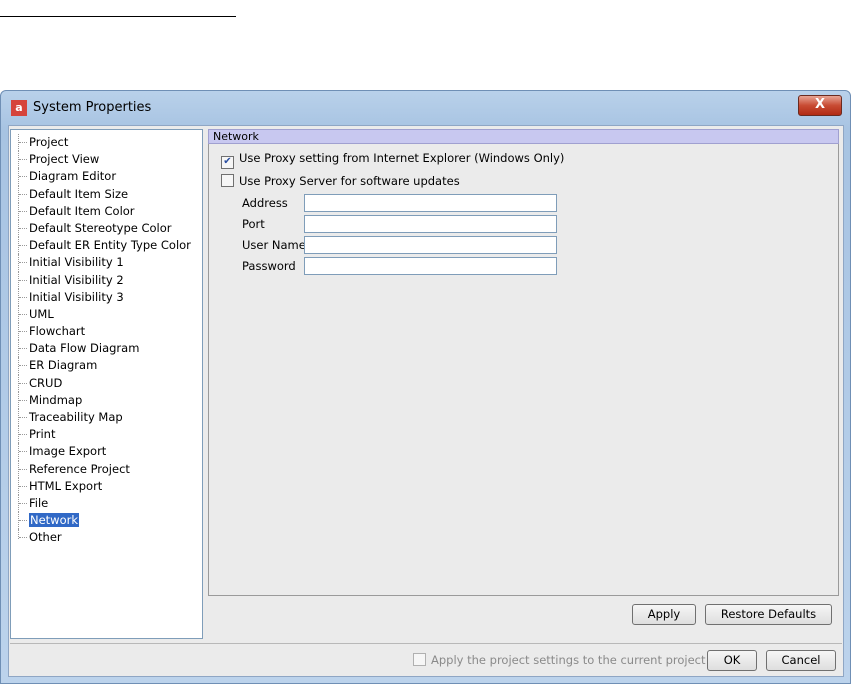  I want to click on tree-item-label: ER Diagram, so click(63, 365).